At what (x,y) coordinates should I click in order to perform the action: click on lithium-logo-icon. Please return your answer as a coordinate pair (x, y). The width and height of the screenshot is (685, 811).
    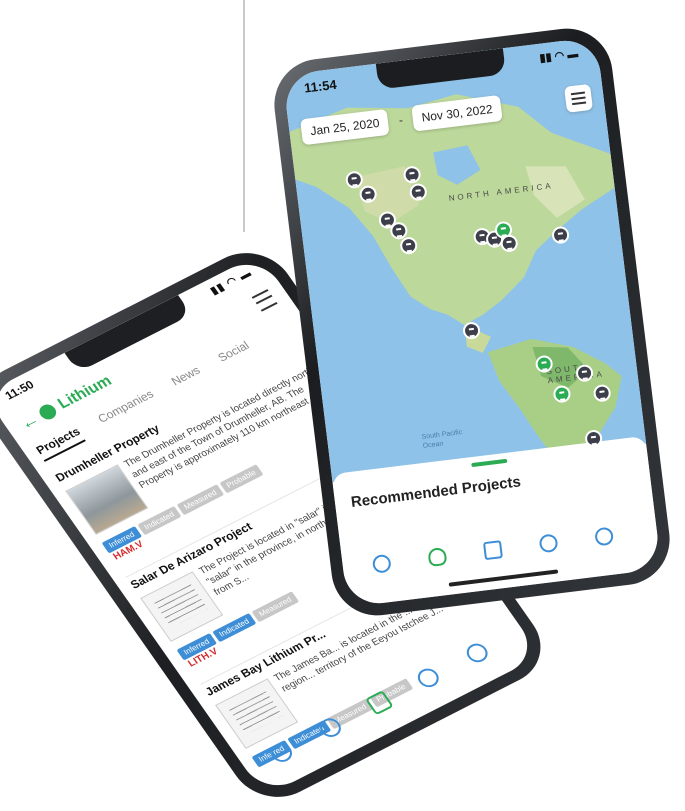
    Looking at the image, I should click on (48, 412).